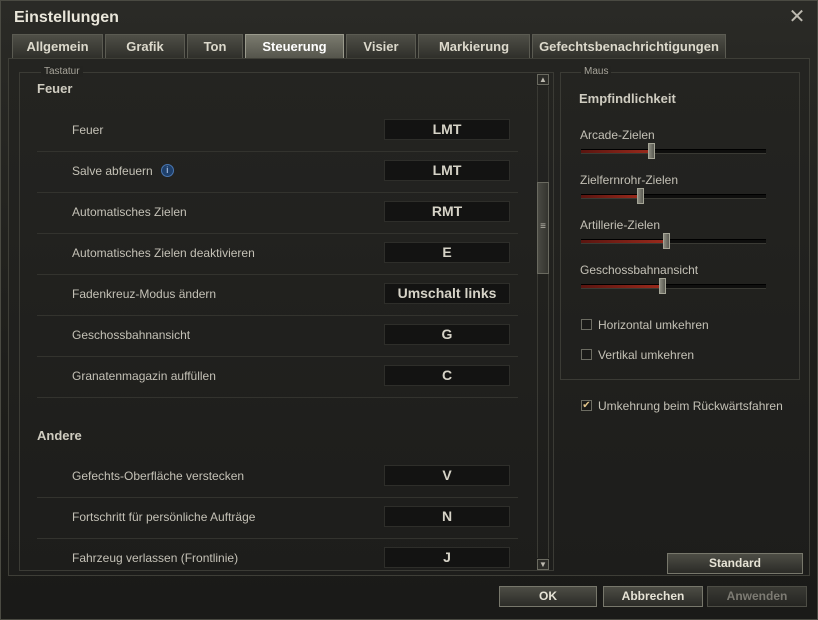  What do you see at coordinates (215, 46) in the screenshot?
I see `tab-ton: Ton` at bounding box center [215, 46].